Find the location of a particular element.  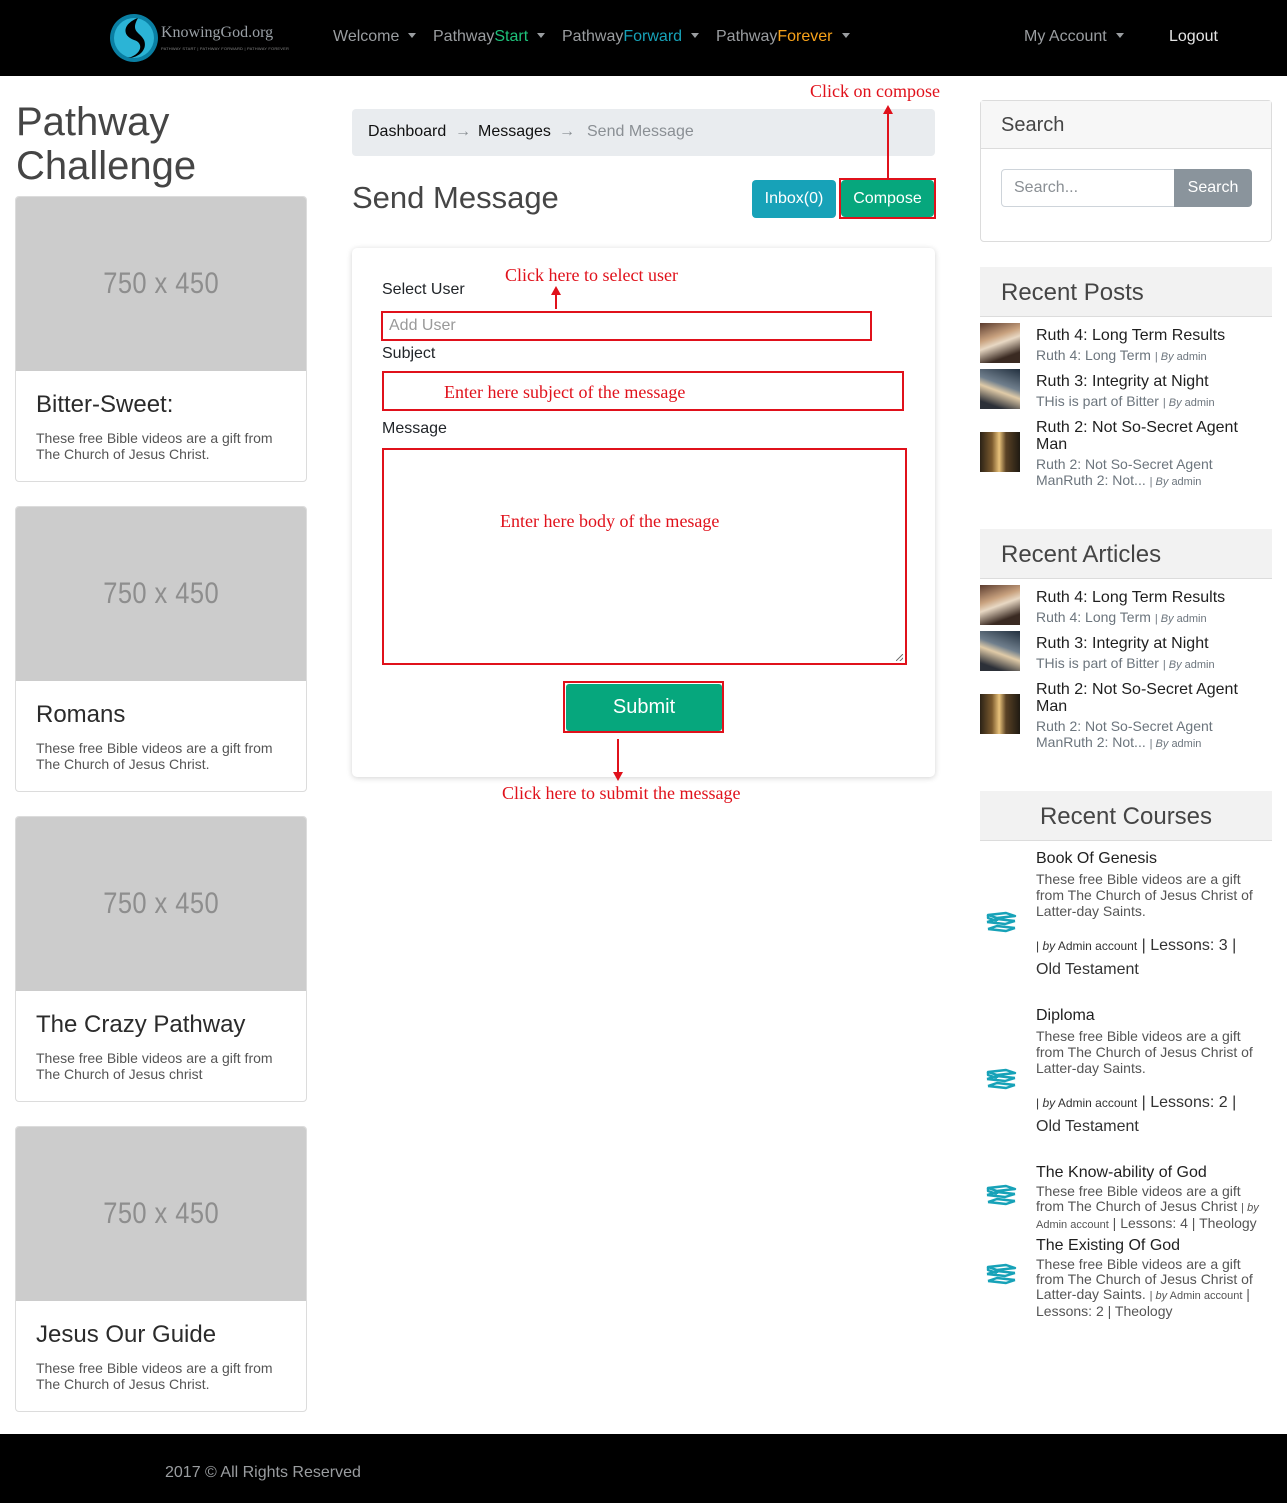

resize-grip-icon is located at coordinates (899, 657).